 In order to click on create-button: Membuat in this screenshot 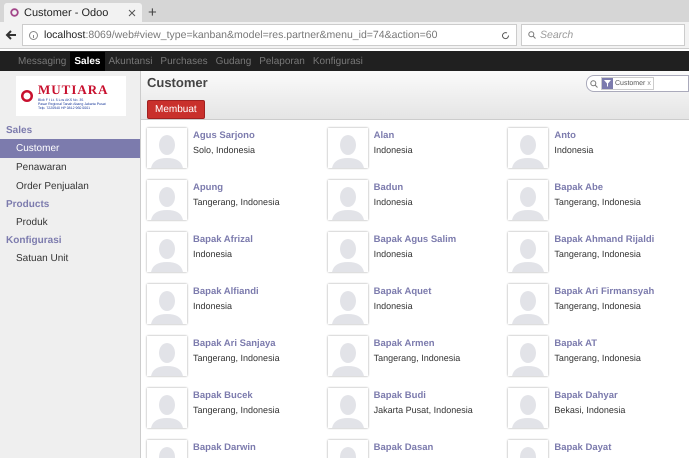, I will do `click(176, 109)`.